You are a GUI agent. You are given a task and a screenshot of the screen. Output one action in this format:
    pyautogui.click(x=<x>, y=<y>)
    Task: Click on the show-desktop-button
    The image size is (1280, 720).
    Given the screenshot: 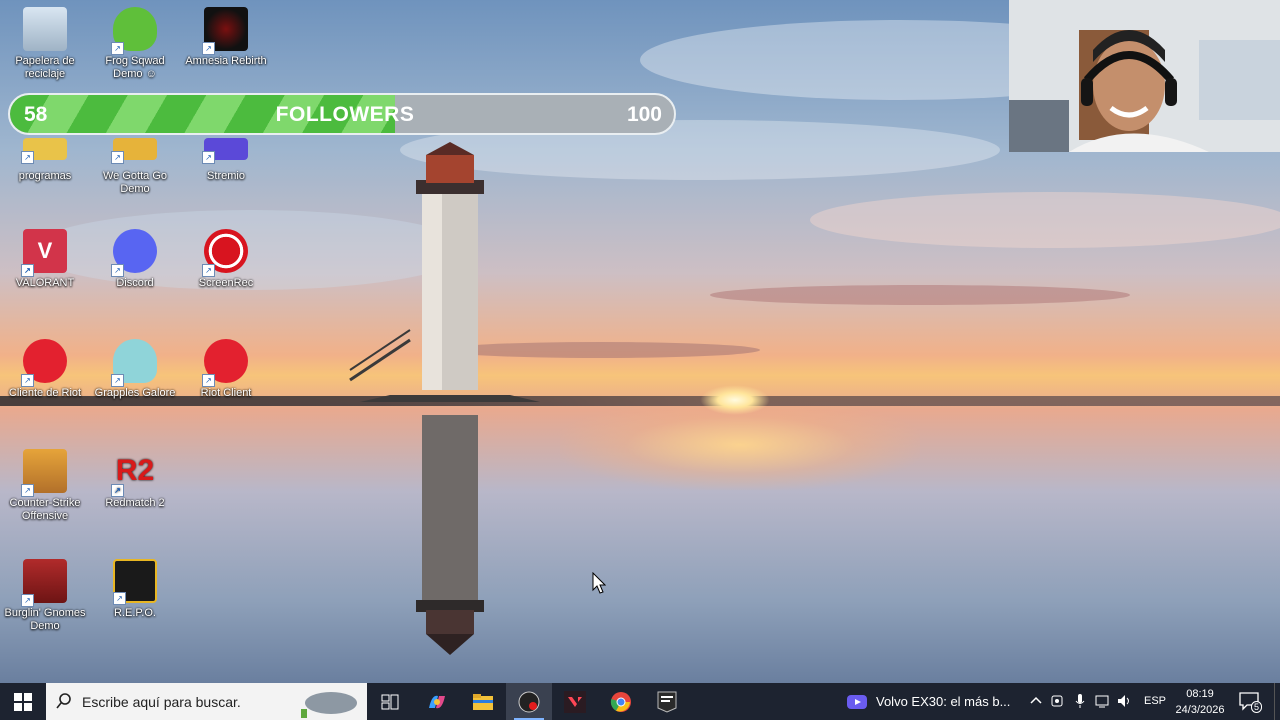 What is the action you would take?
    pyautogui.click(x=1277, y=701)
    